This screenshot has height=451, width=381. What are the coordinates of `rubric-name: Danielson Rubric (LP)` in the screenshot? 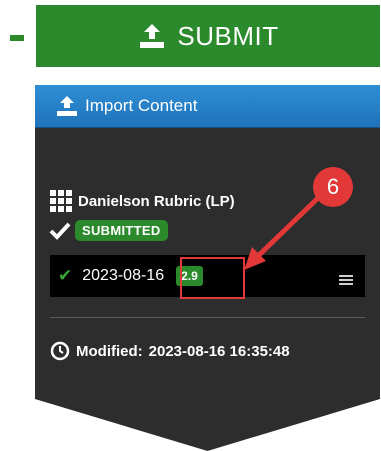 It's located at (156, 201).